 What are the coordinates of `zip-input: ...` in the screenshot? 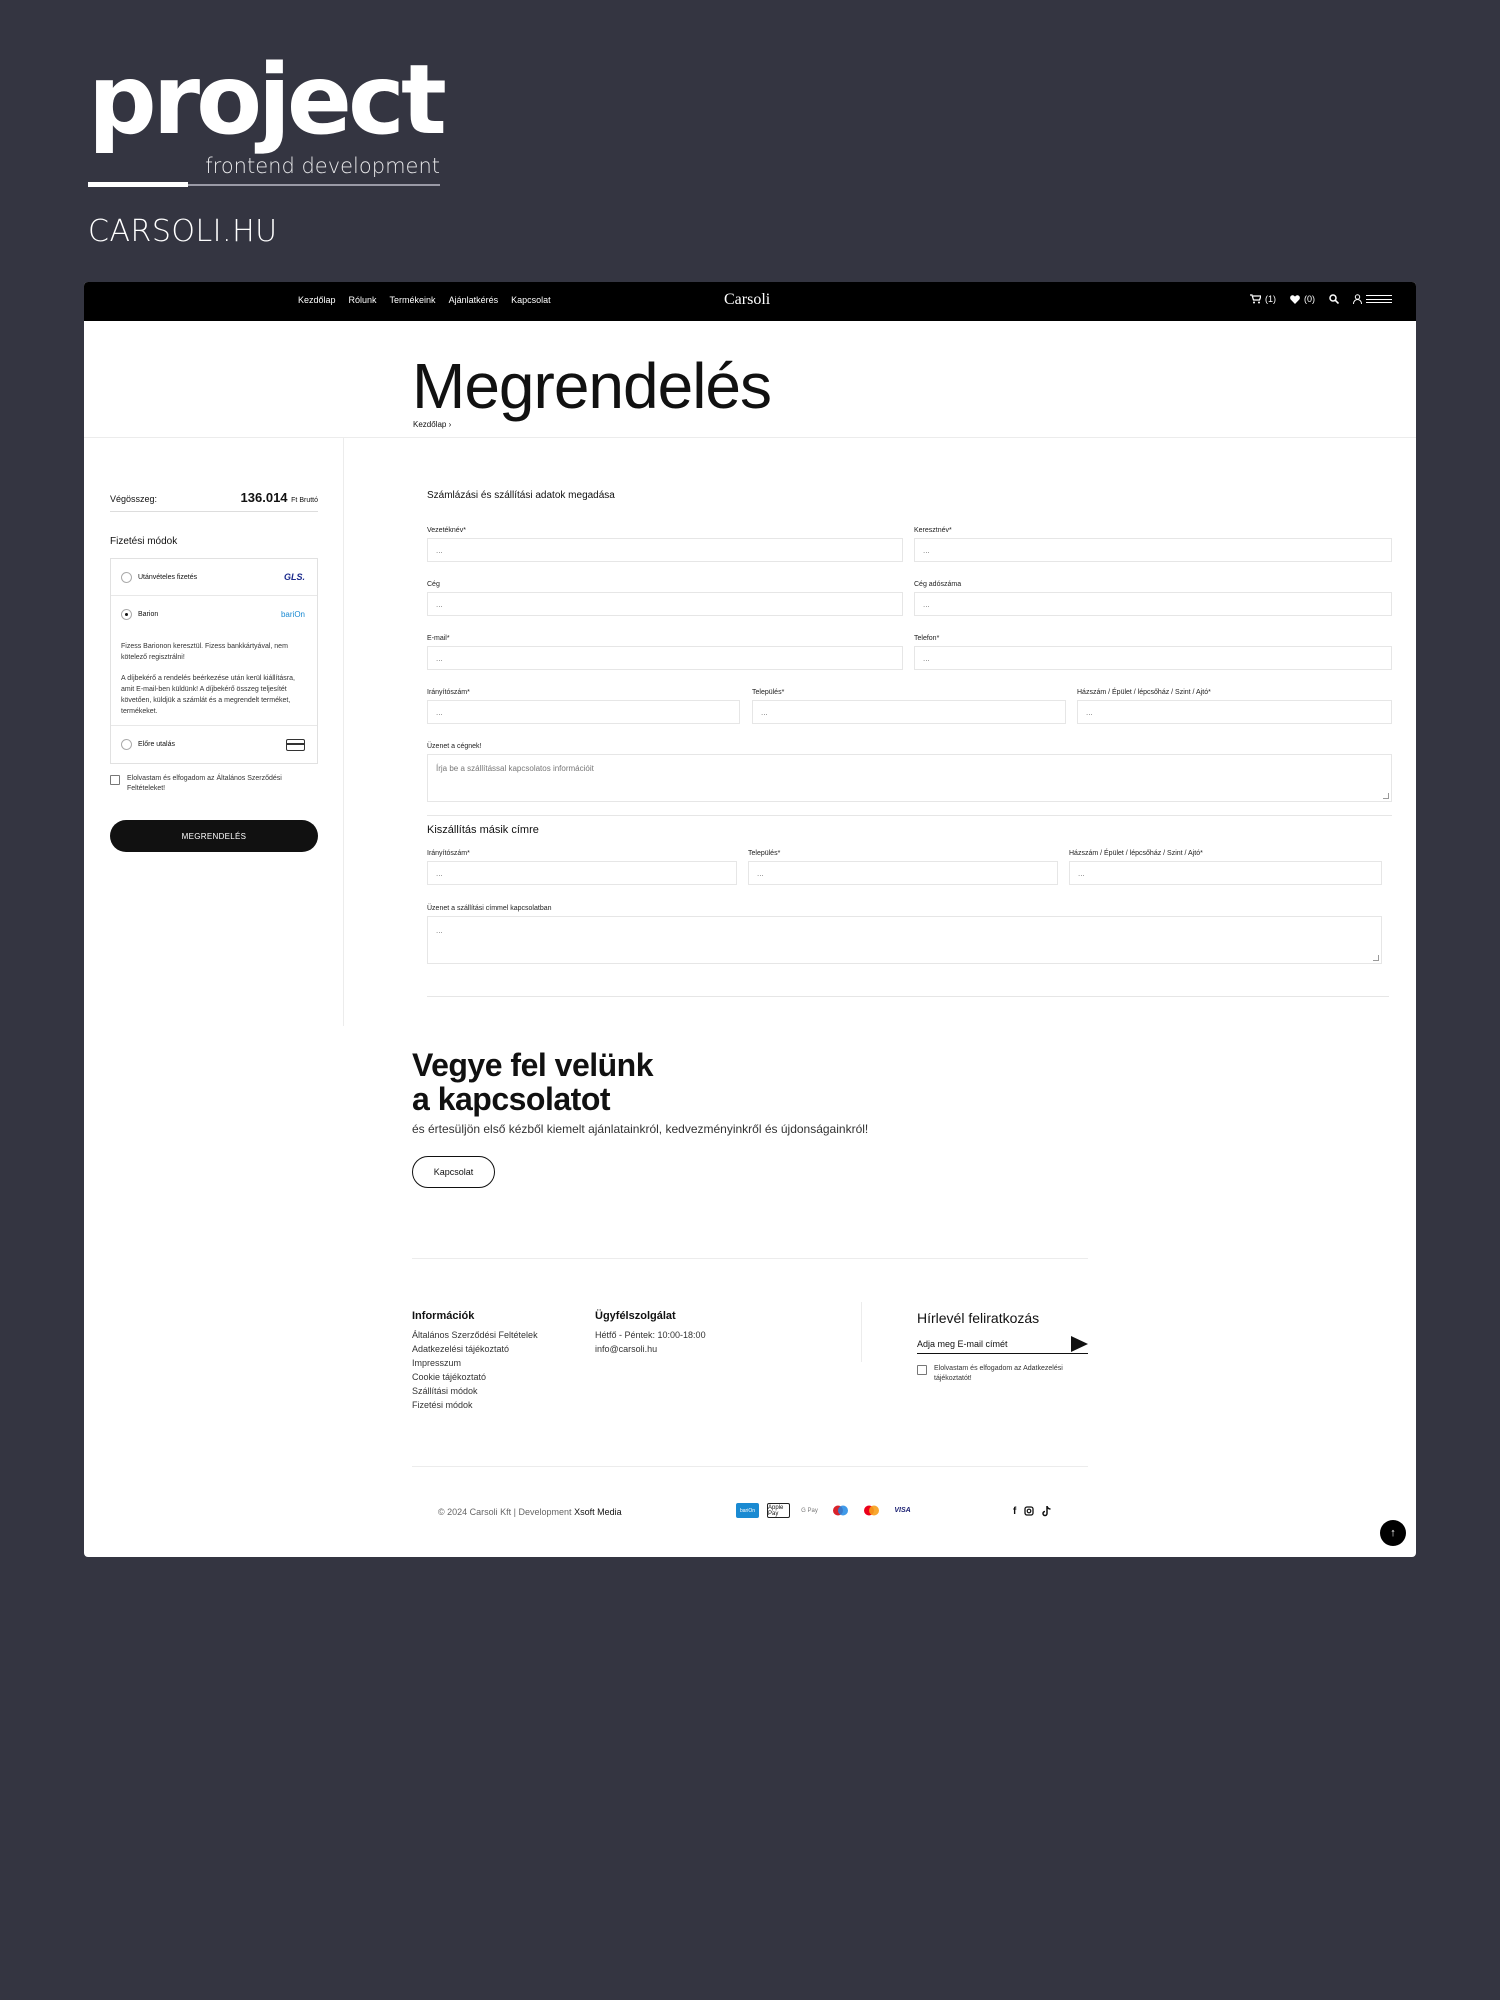 It's located at (583, 712).